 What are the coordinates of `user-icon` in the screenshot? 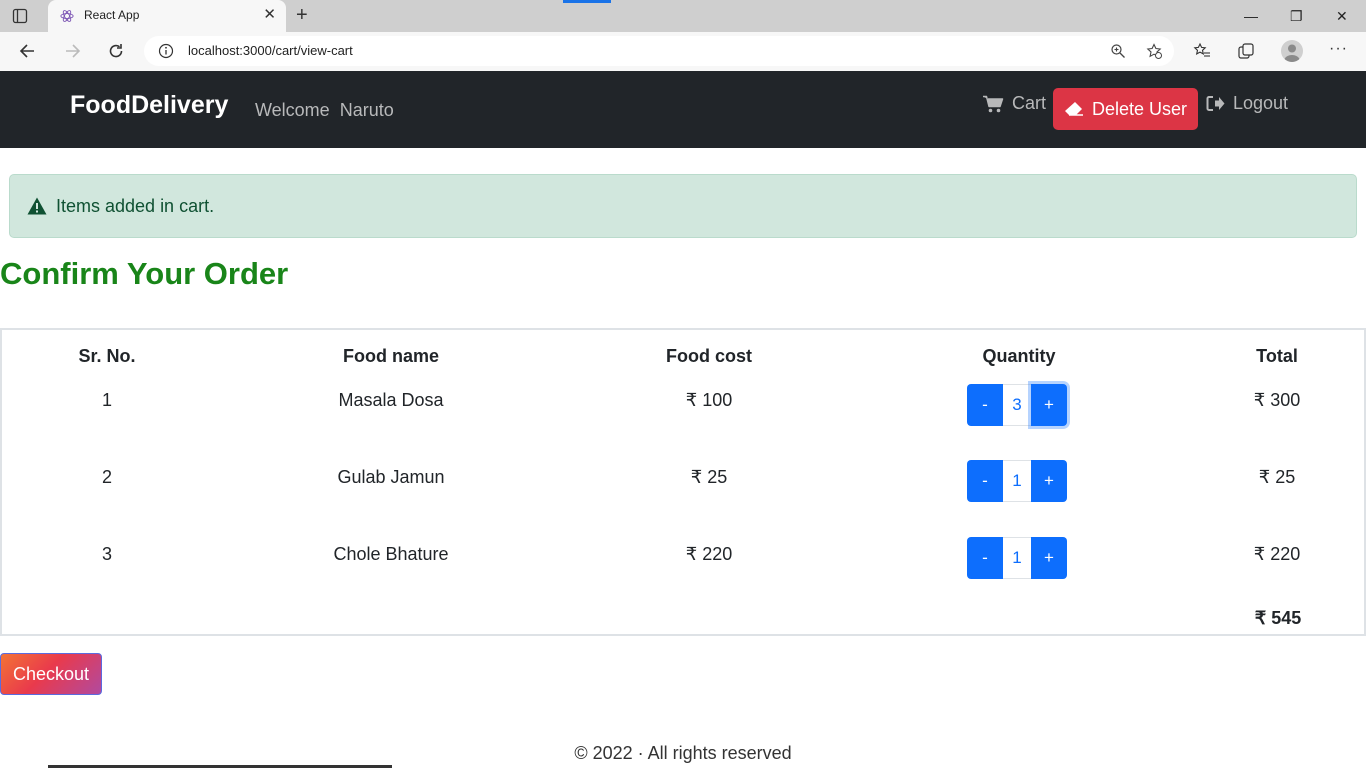 It's located at (1292, 53).